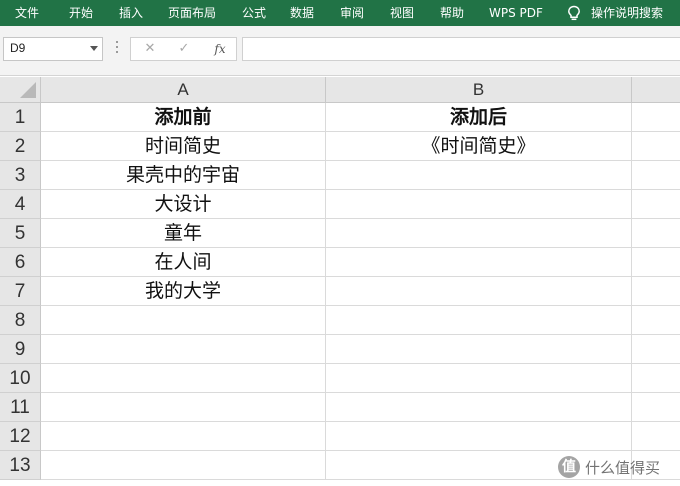 The image size is (680, 486). Describe the element at coordinates (81, 13) in the screenshot. I see `tab-home: 开始` at that location.